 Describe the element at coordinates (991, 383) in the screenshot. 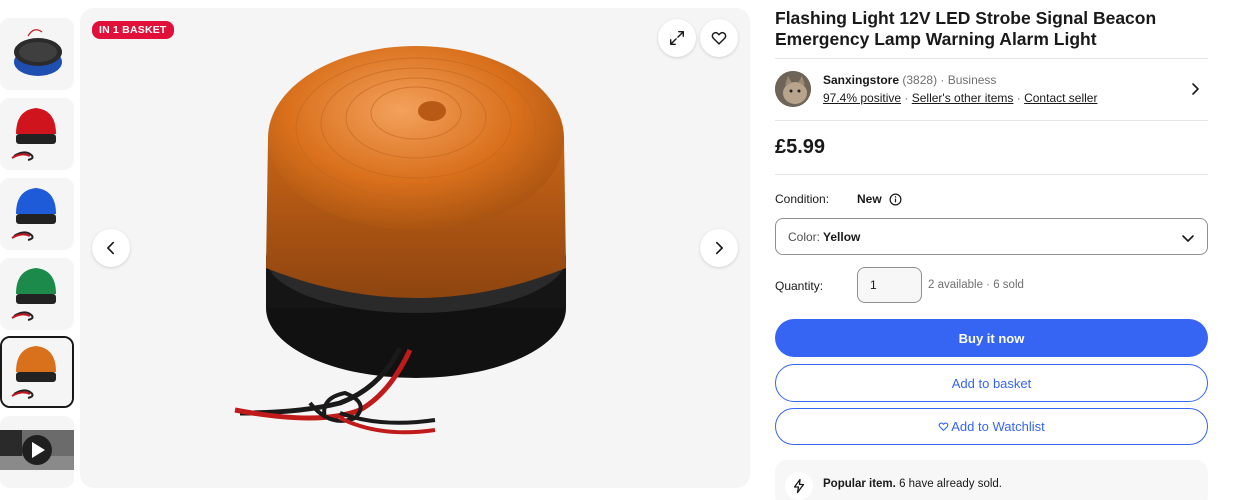

I see `add-to-basket-button: Add to basket` at that location.